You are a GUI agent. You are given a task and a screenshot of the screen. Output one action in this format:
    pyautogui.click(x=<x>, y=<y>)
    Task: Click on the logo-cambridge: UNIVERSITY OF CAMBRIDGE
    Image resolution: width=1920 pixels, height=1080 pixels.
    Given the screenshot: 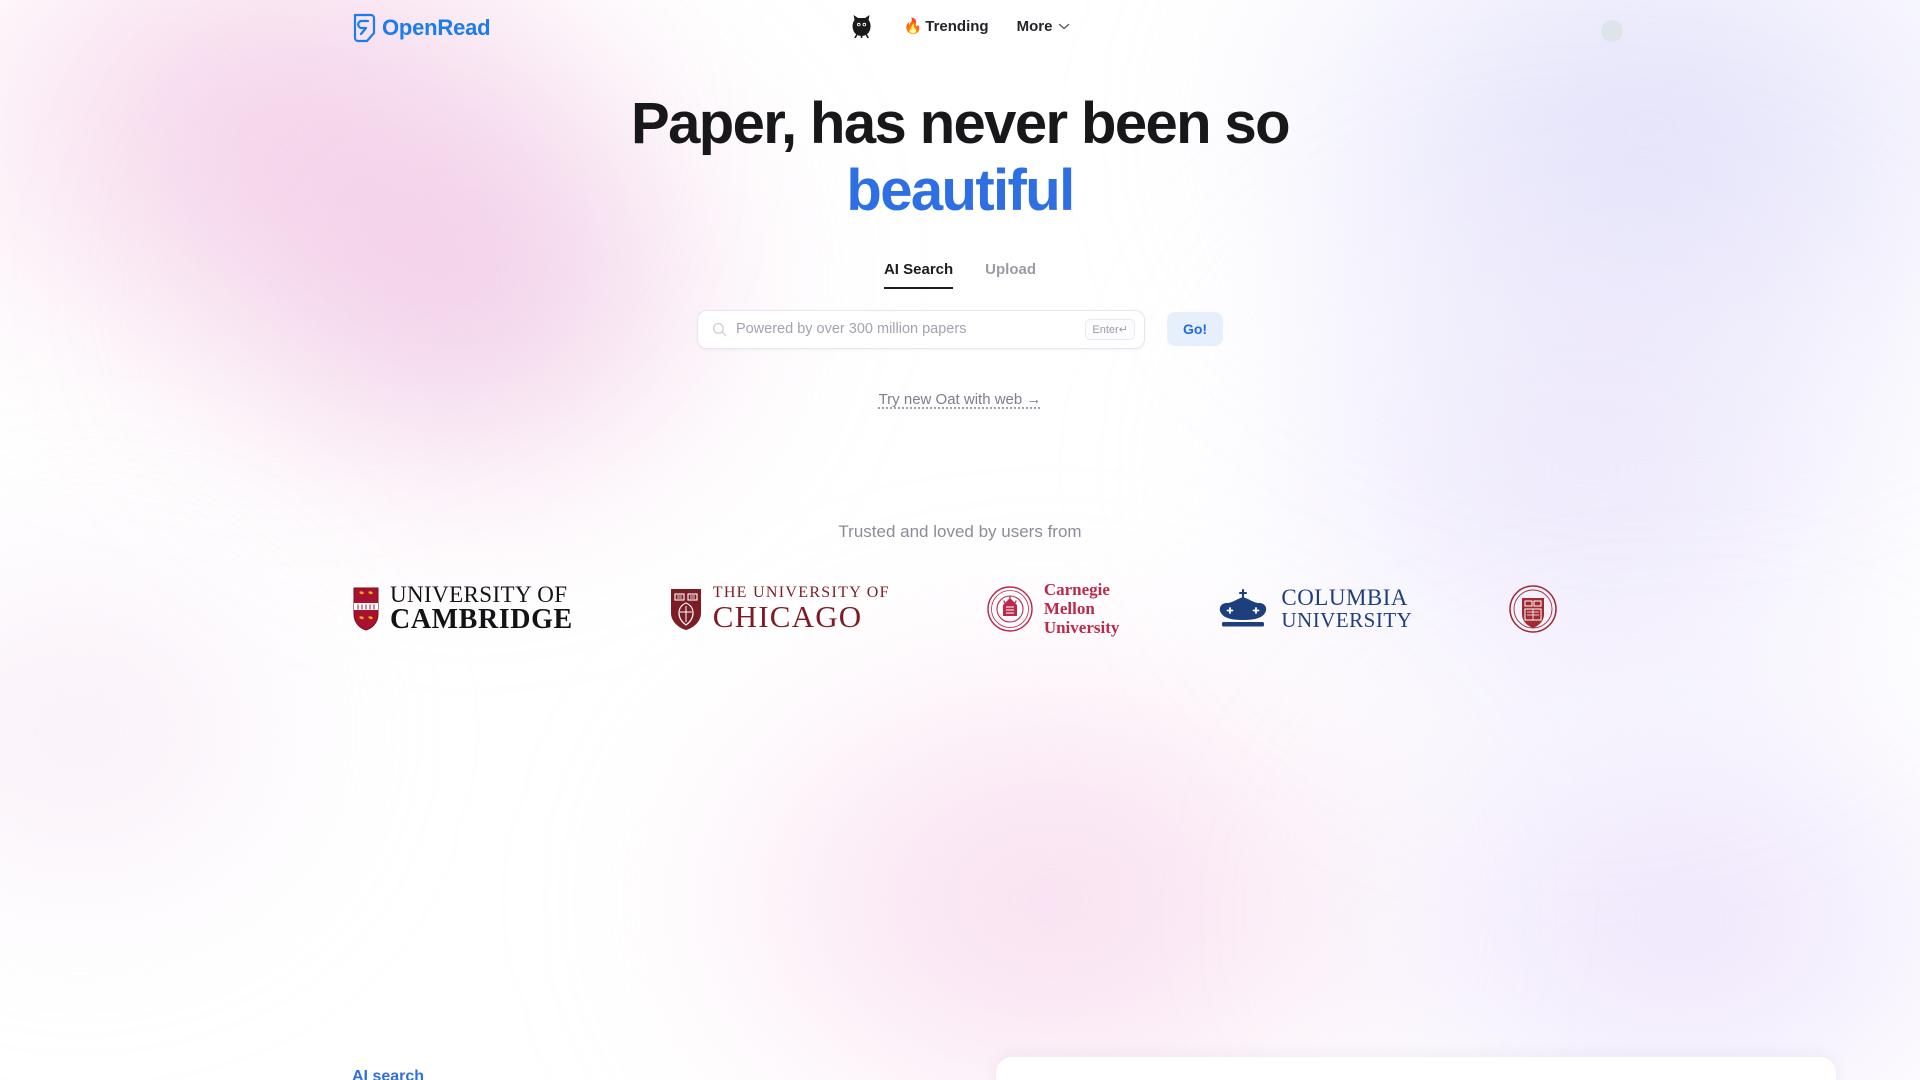 What is the action you would take?
    pyautogui.click(x=462, y=609)
    